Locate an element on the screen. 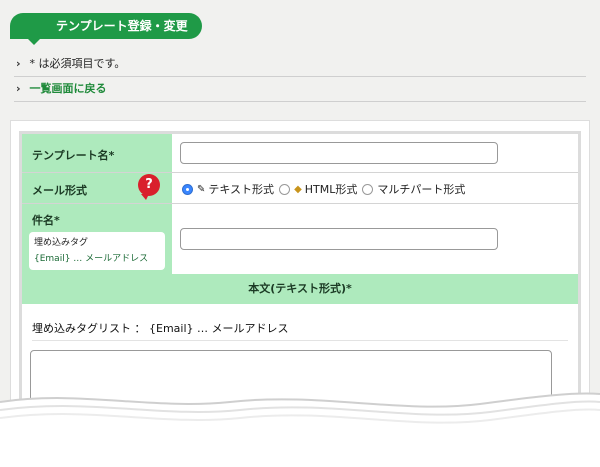 This screenshot has width=600, height=467. template-name-row: テンプレート名* is located at coordinates (300, 153).